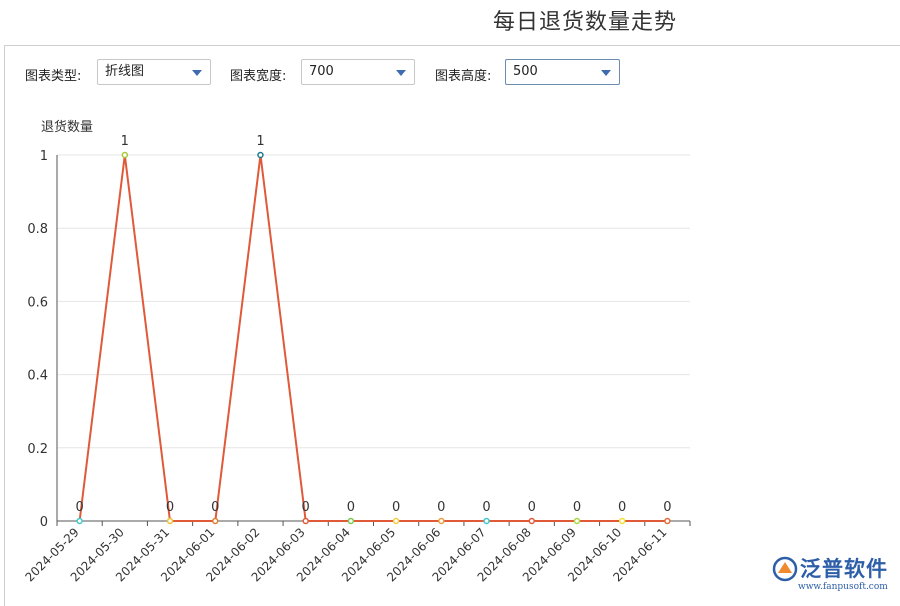 This screenshot has height=606, width=900. What do you see at coordinates (844, 569) in the screenshot?
I see `watermark-name: 泛普软件` at bounding box center [844, 569].